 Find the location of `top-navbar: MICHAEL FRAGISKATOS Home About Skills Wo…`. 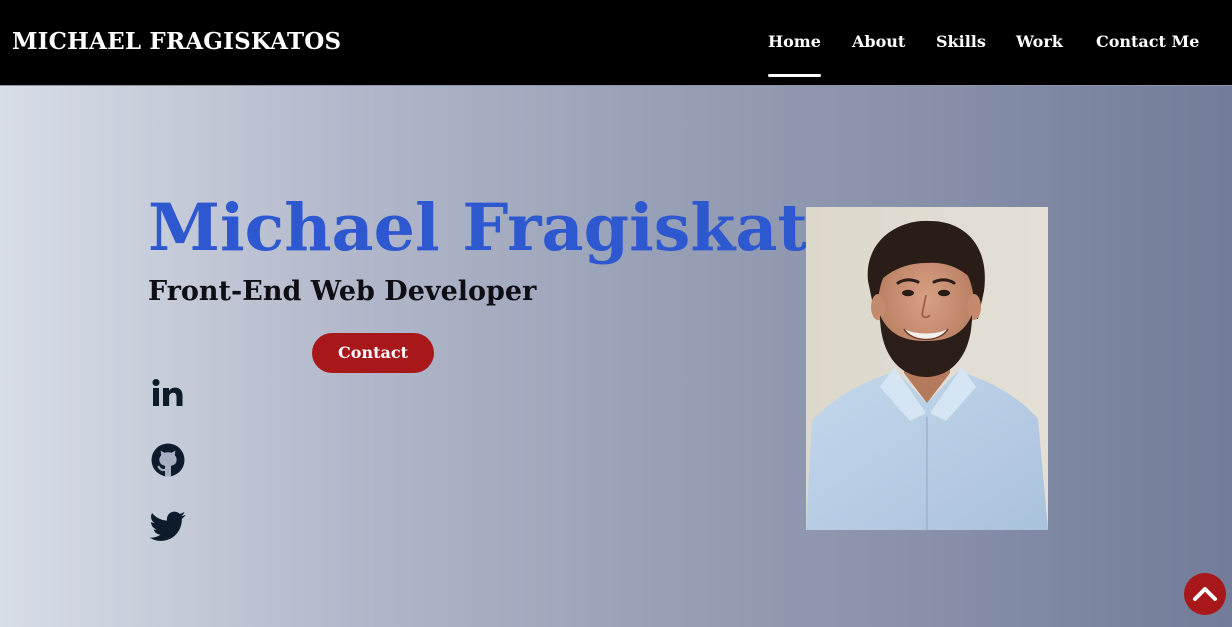

top-navbar: MICHAEL FRAGISKATOS Home About Skills Wo… is located at coordinates (616, 42).